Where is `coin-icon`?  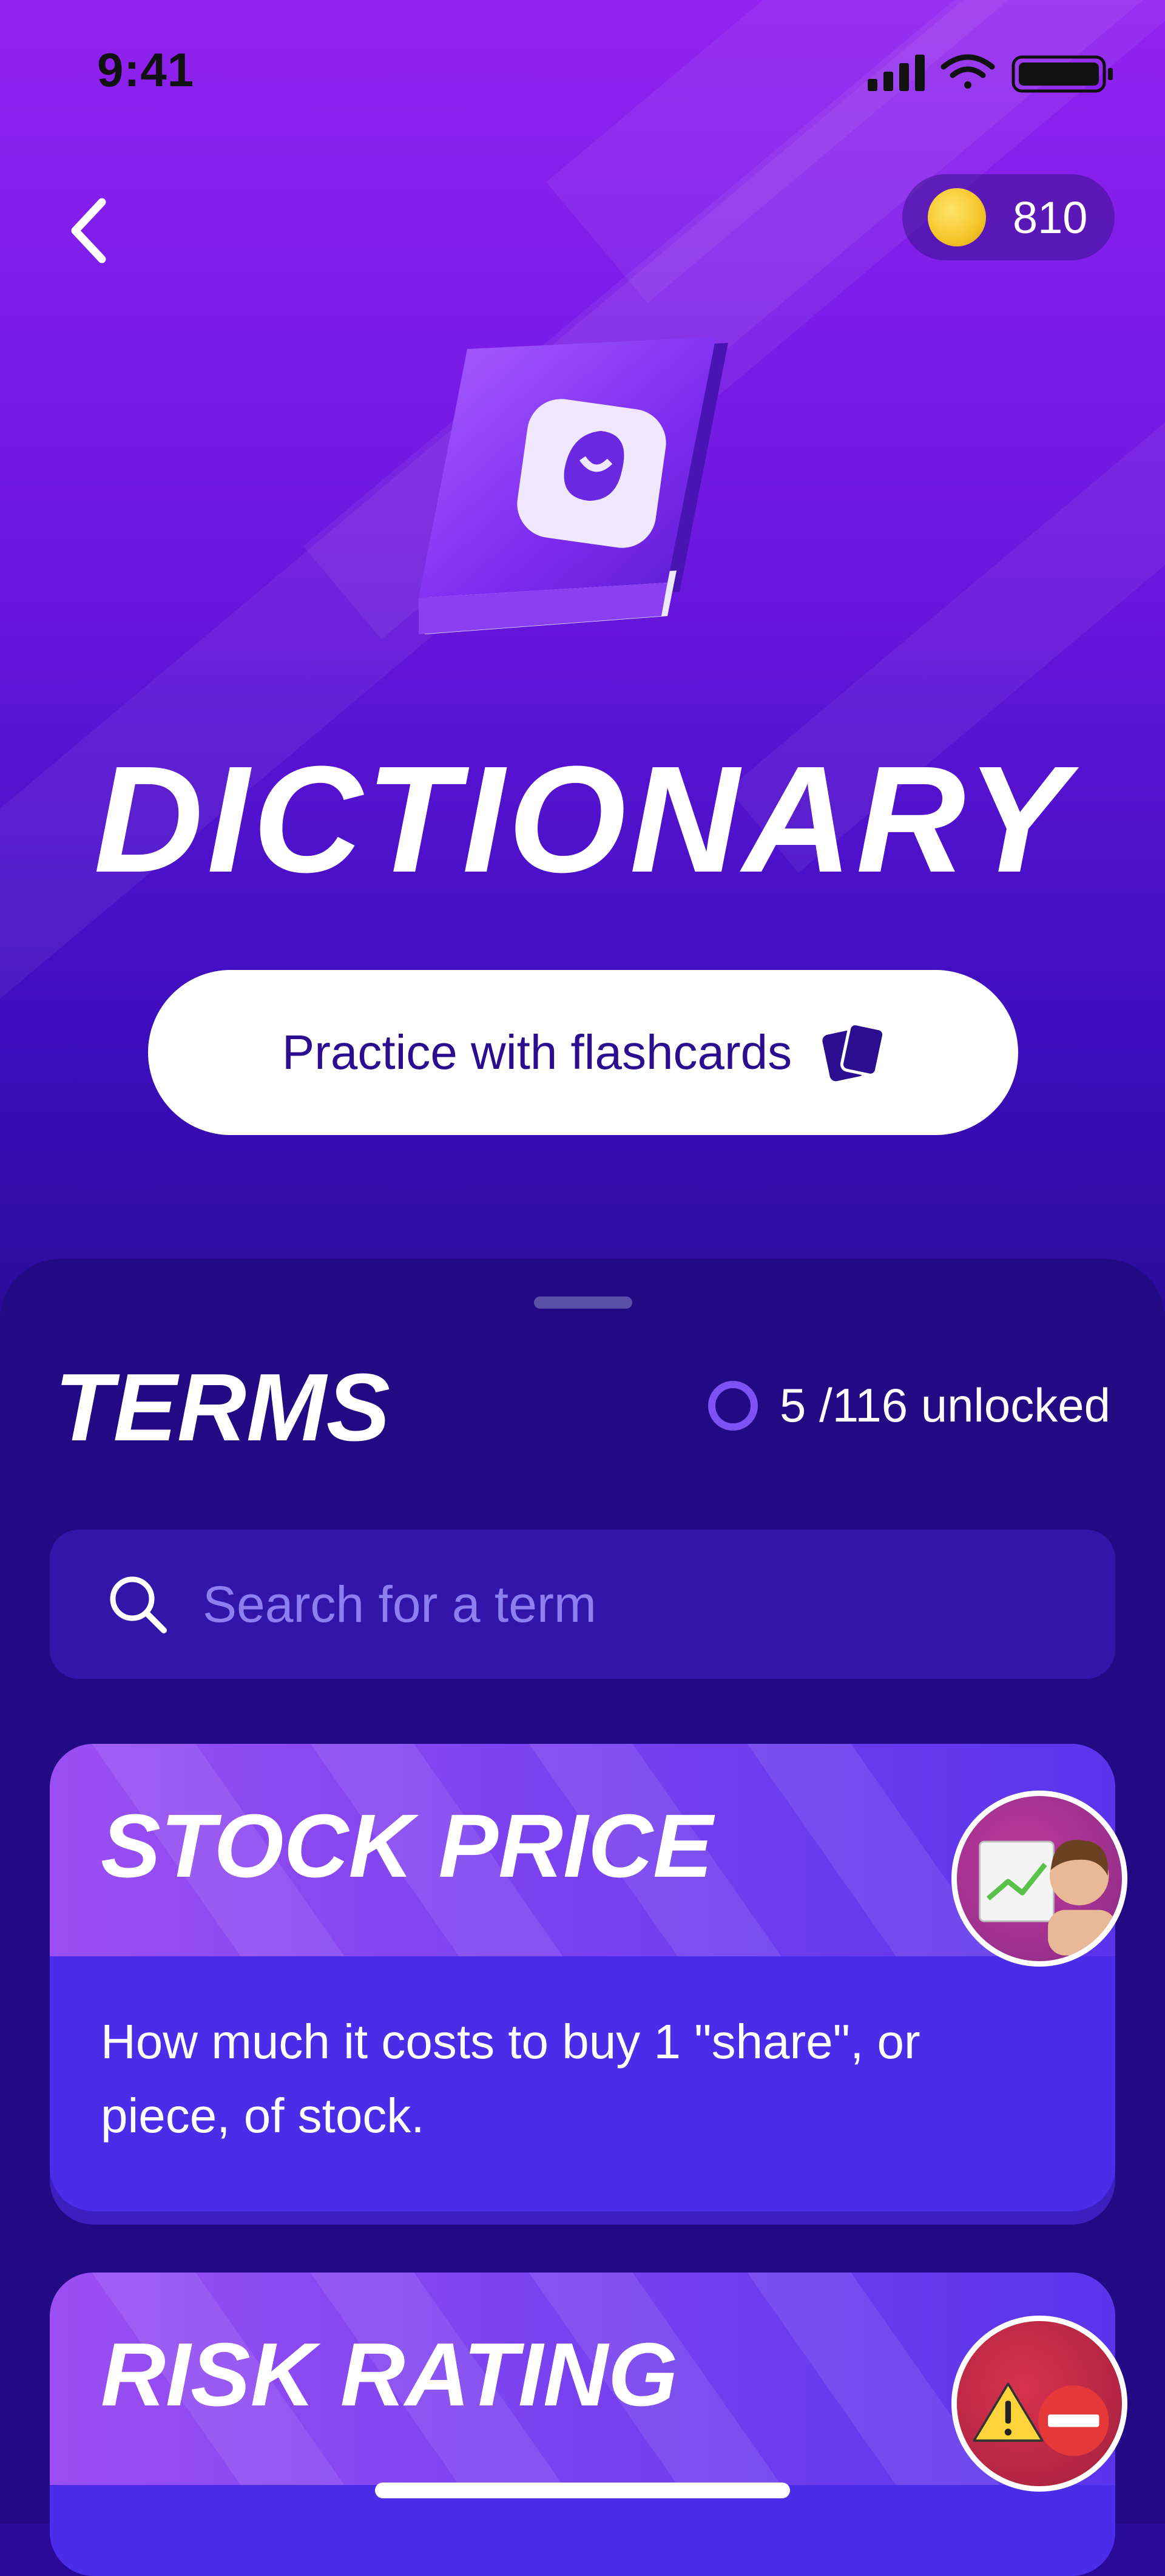
coin-icon is located at coordinates (957, 217).